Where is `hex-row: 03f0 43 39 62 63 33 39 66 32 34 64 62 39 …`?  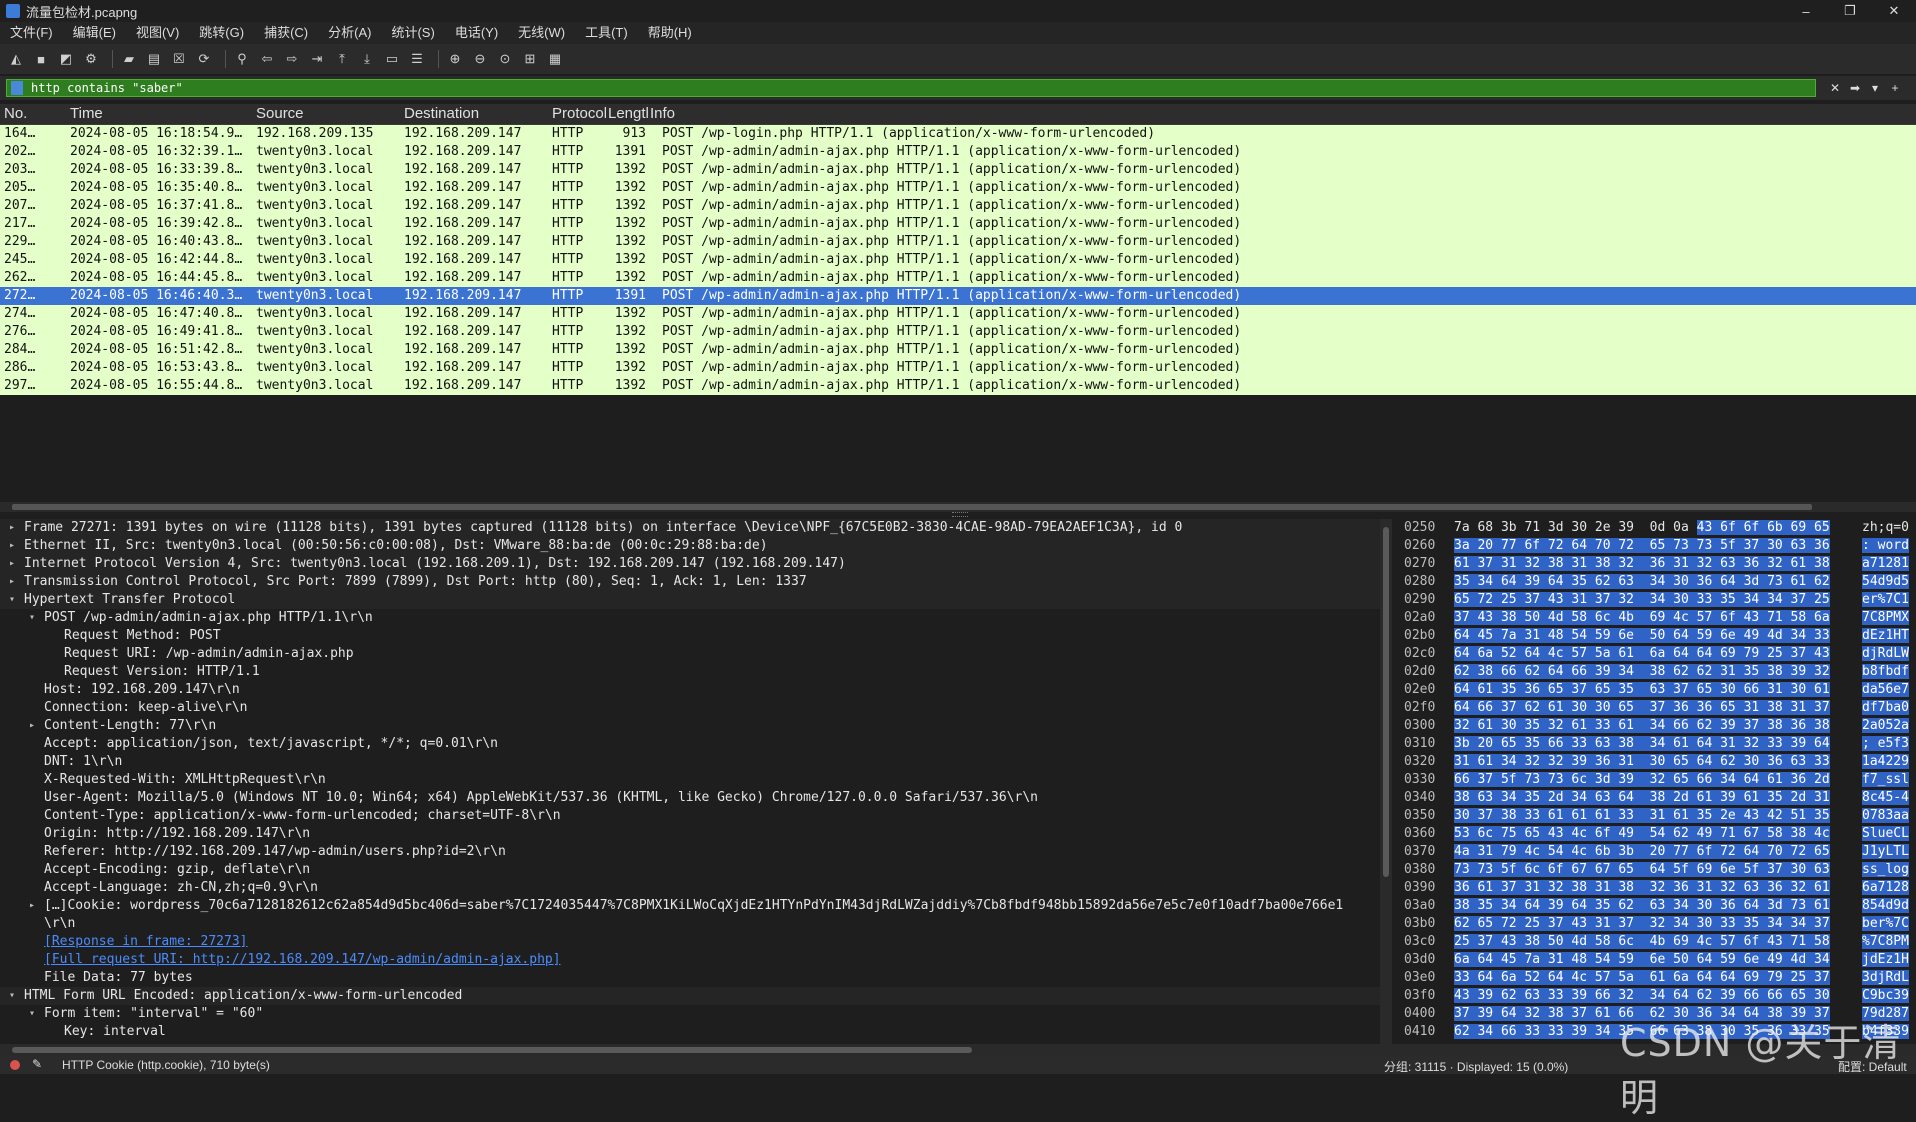 hex-row: 03f0 43 39 62 63 33 39 66 32 34 64 62 39 … is located at coordinates (1656, 996).